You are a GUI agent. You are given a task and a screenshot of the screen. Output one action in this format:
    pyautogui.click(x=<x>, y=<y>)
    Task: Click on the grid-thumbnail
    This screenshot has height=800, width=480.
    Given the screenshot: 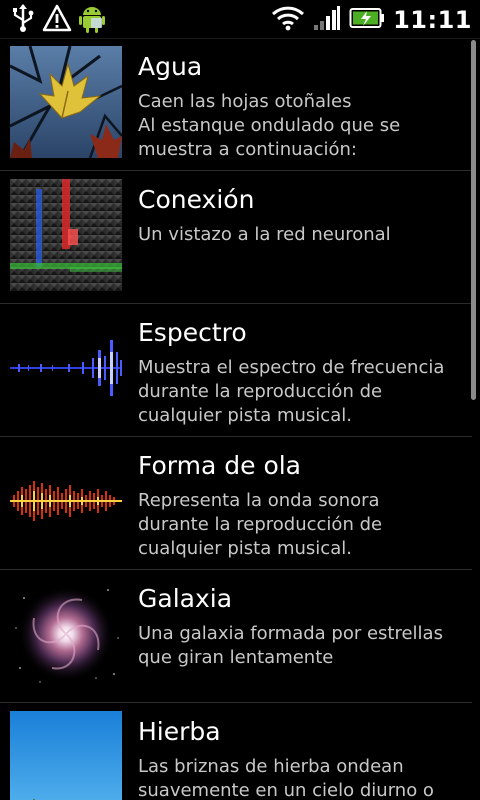 What is the action you would take?
    pyautogui.click(x=66, y=235)
    